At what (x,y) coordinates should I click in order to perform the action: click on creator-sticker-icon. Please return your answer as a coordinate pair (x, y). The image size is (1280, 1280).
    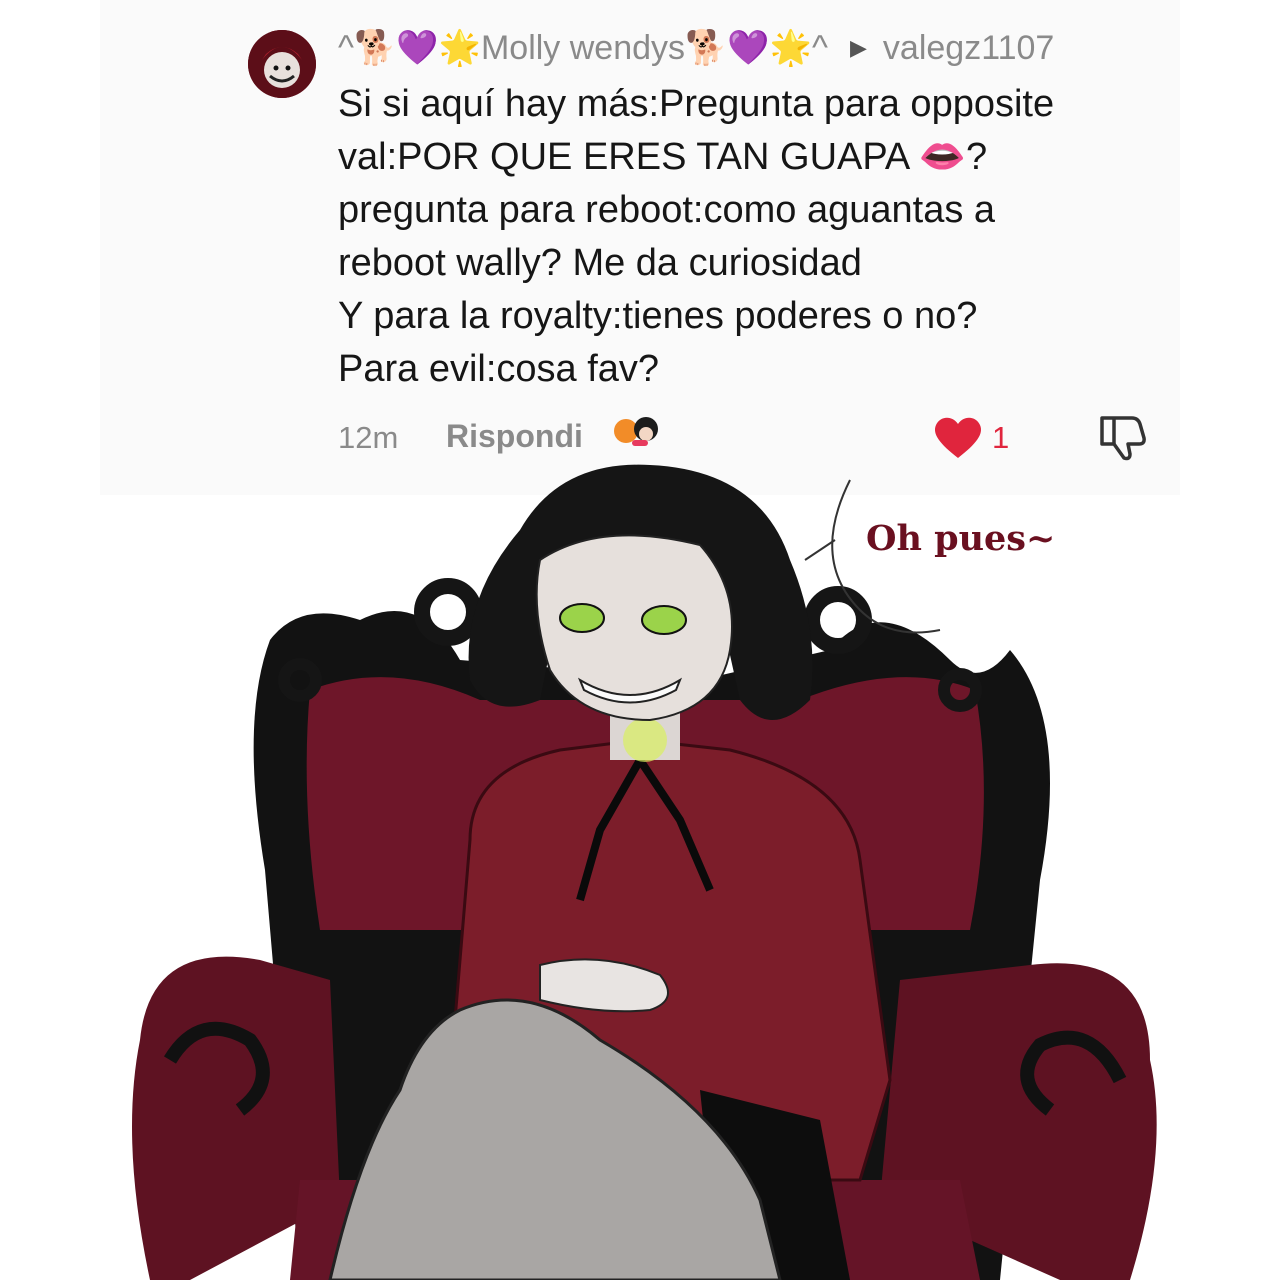
    Looking at the image, I should click on (636, 431).